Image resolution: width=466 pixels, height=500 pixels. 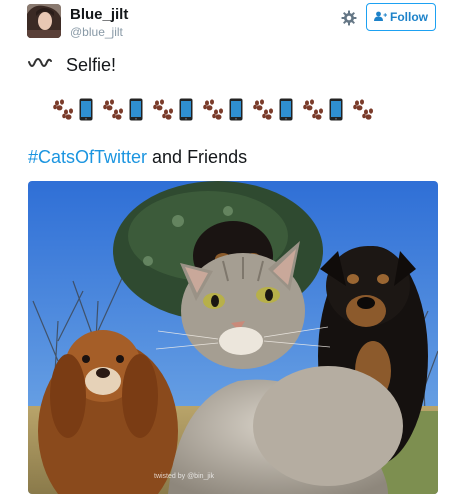 What do you see at coordinates (87, 157) in the screenshot?
I see `hashtag-link: #CatsOfTwitter` at bounding box center [87, 157].